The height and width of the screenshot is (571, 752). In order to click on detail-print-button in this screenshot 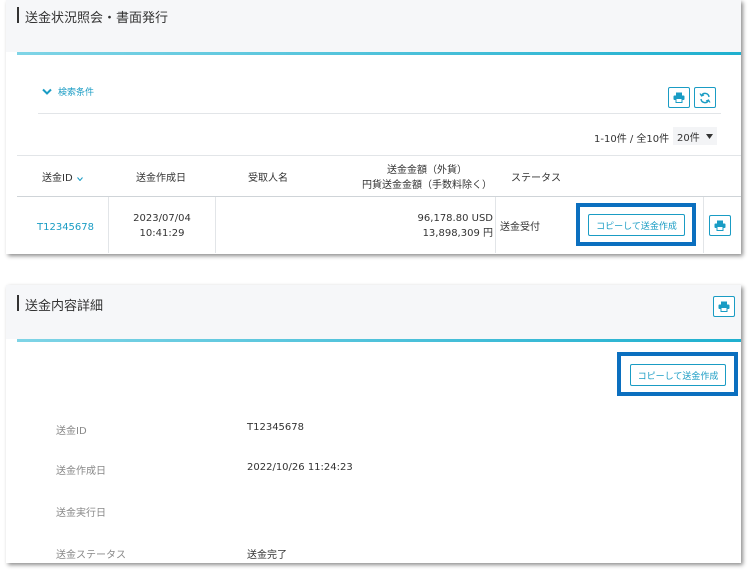, I will do `click(724, 306)`.